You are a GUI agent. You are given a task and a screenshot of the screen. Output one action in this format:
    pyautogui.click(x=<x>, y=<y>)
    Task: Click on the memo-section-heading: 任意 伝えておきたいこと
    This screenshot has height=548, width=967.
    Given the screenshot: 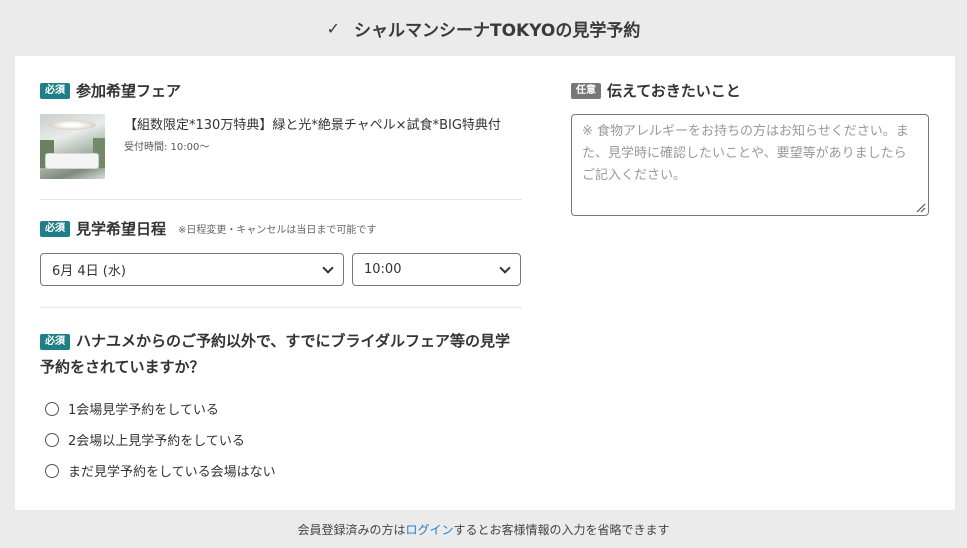 What is the action you would take?
    pyautogui.click(x=656, y=90)
    